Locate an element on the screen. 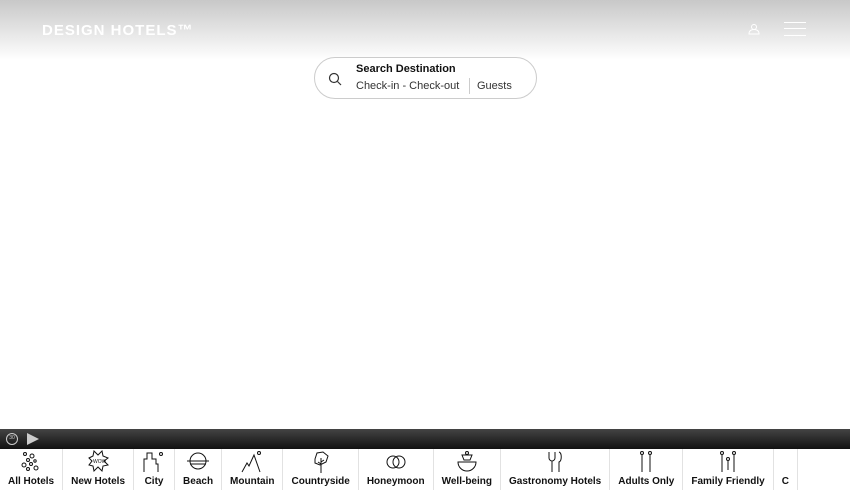  tree-icon is located at coordinates (321, 462).